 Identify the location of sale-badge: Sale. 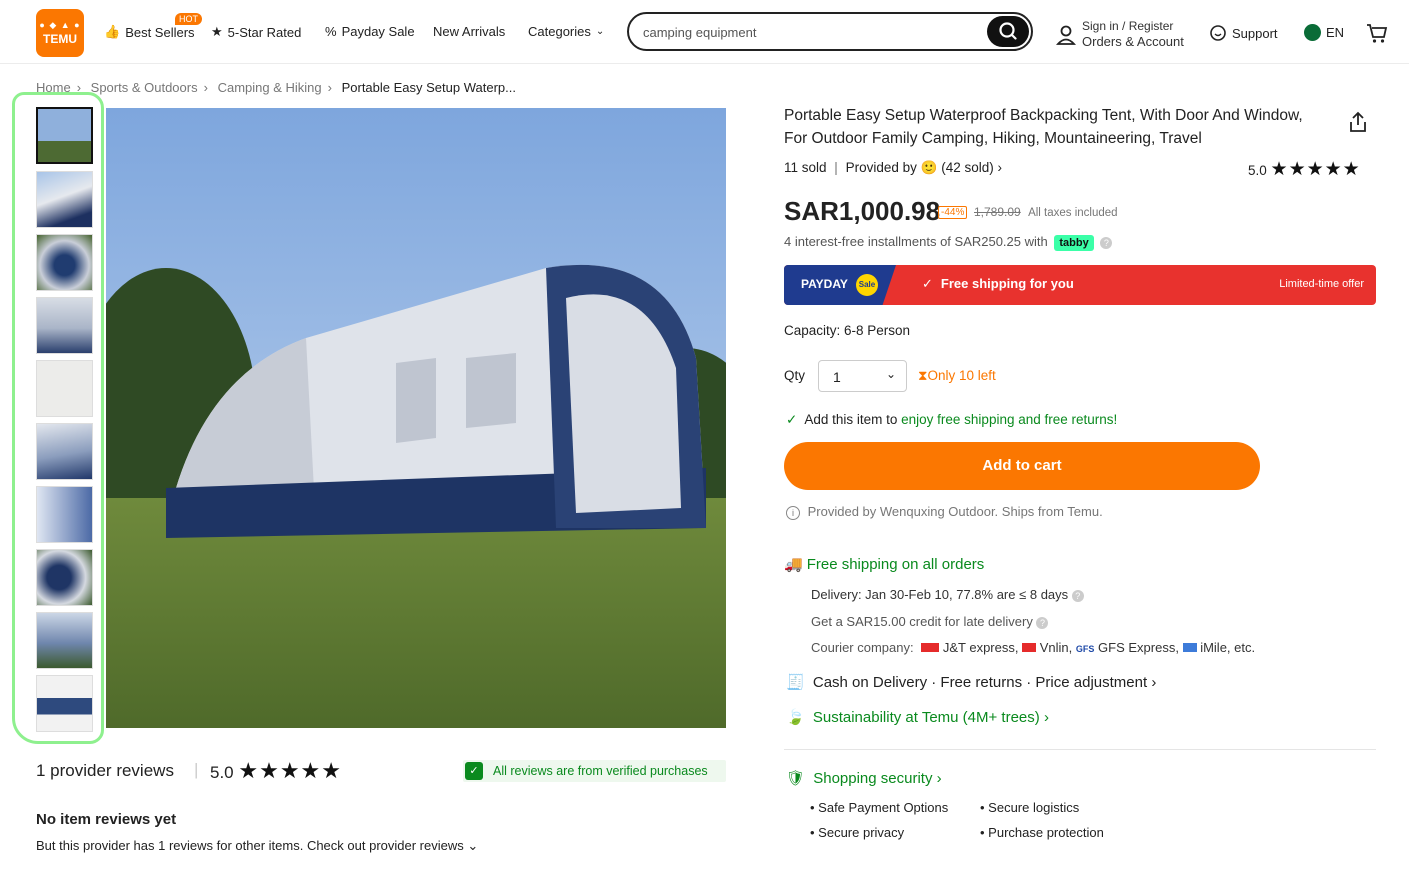
(867, 285).